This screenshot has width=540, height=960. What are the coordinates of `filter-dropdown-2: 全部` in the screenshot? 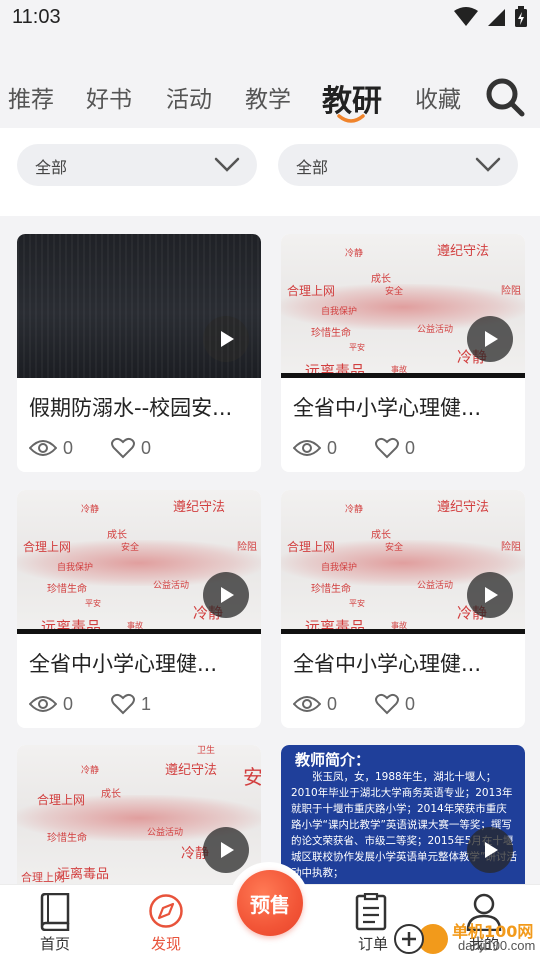 It's located at (398, 165).